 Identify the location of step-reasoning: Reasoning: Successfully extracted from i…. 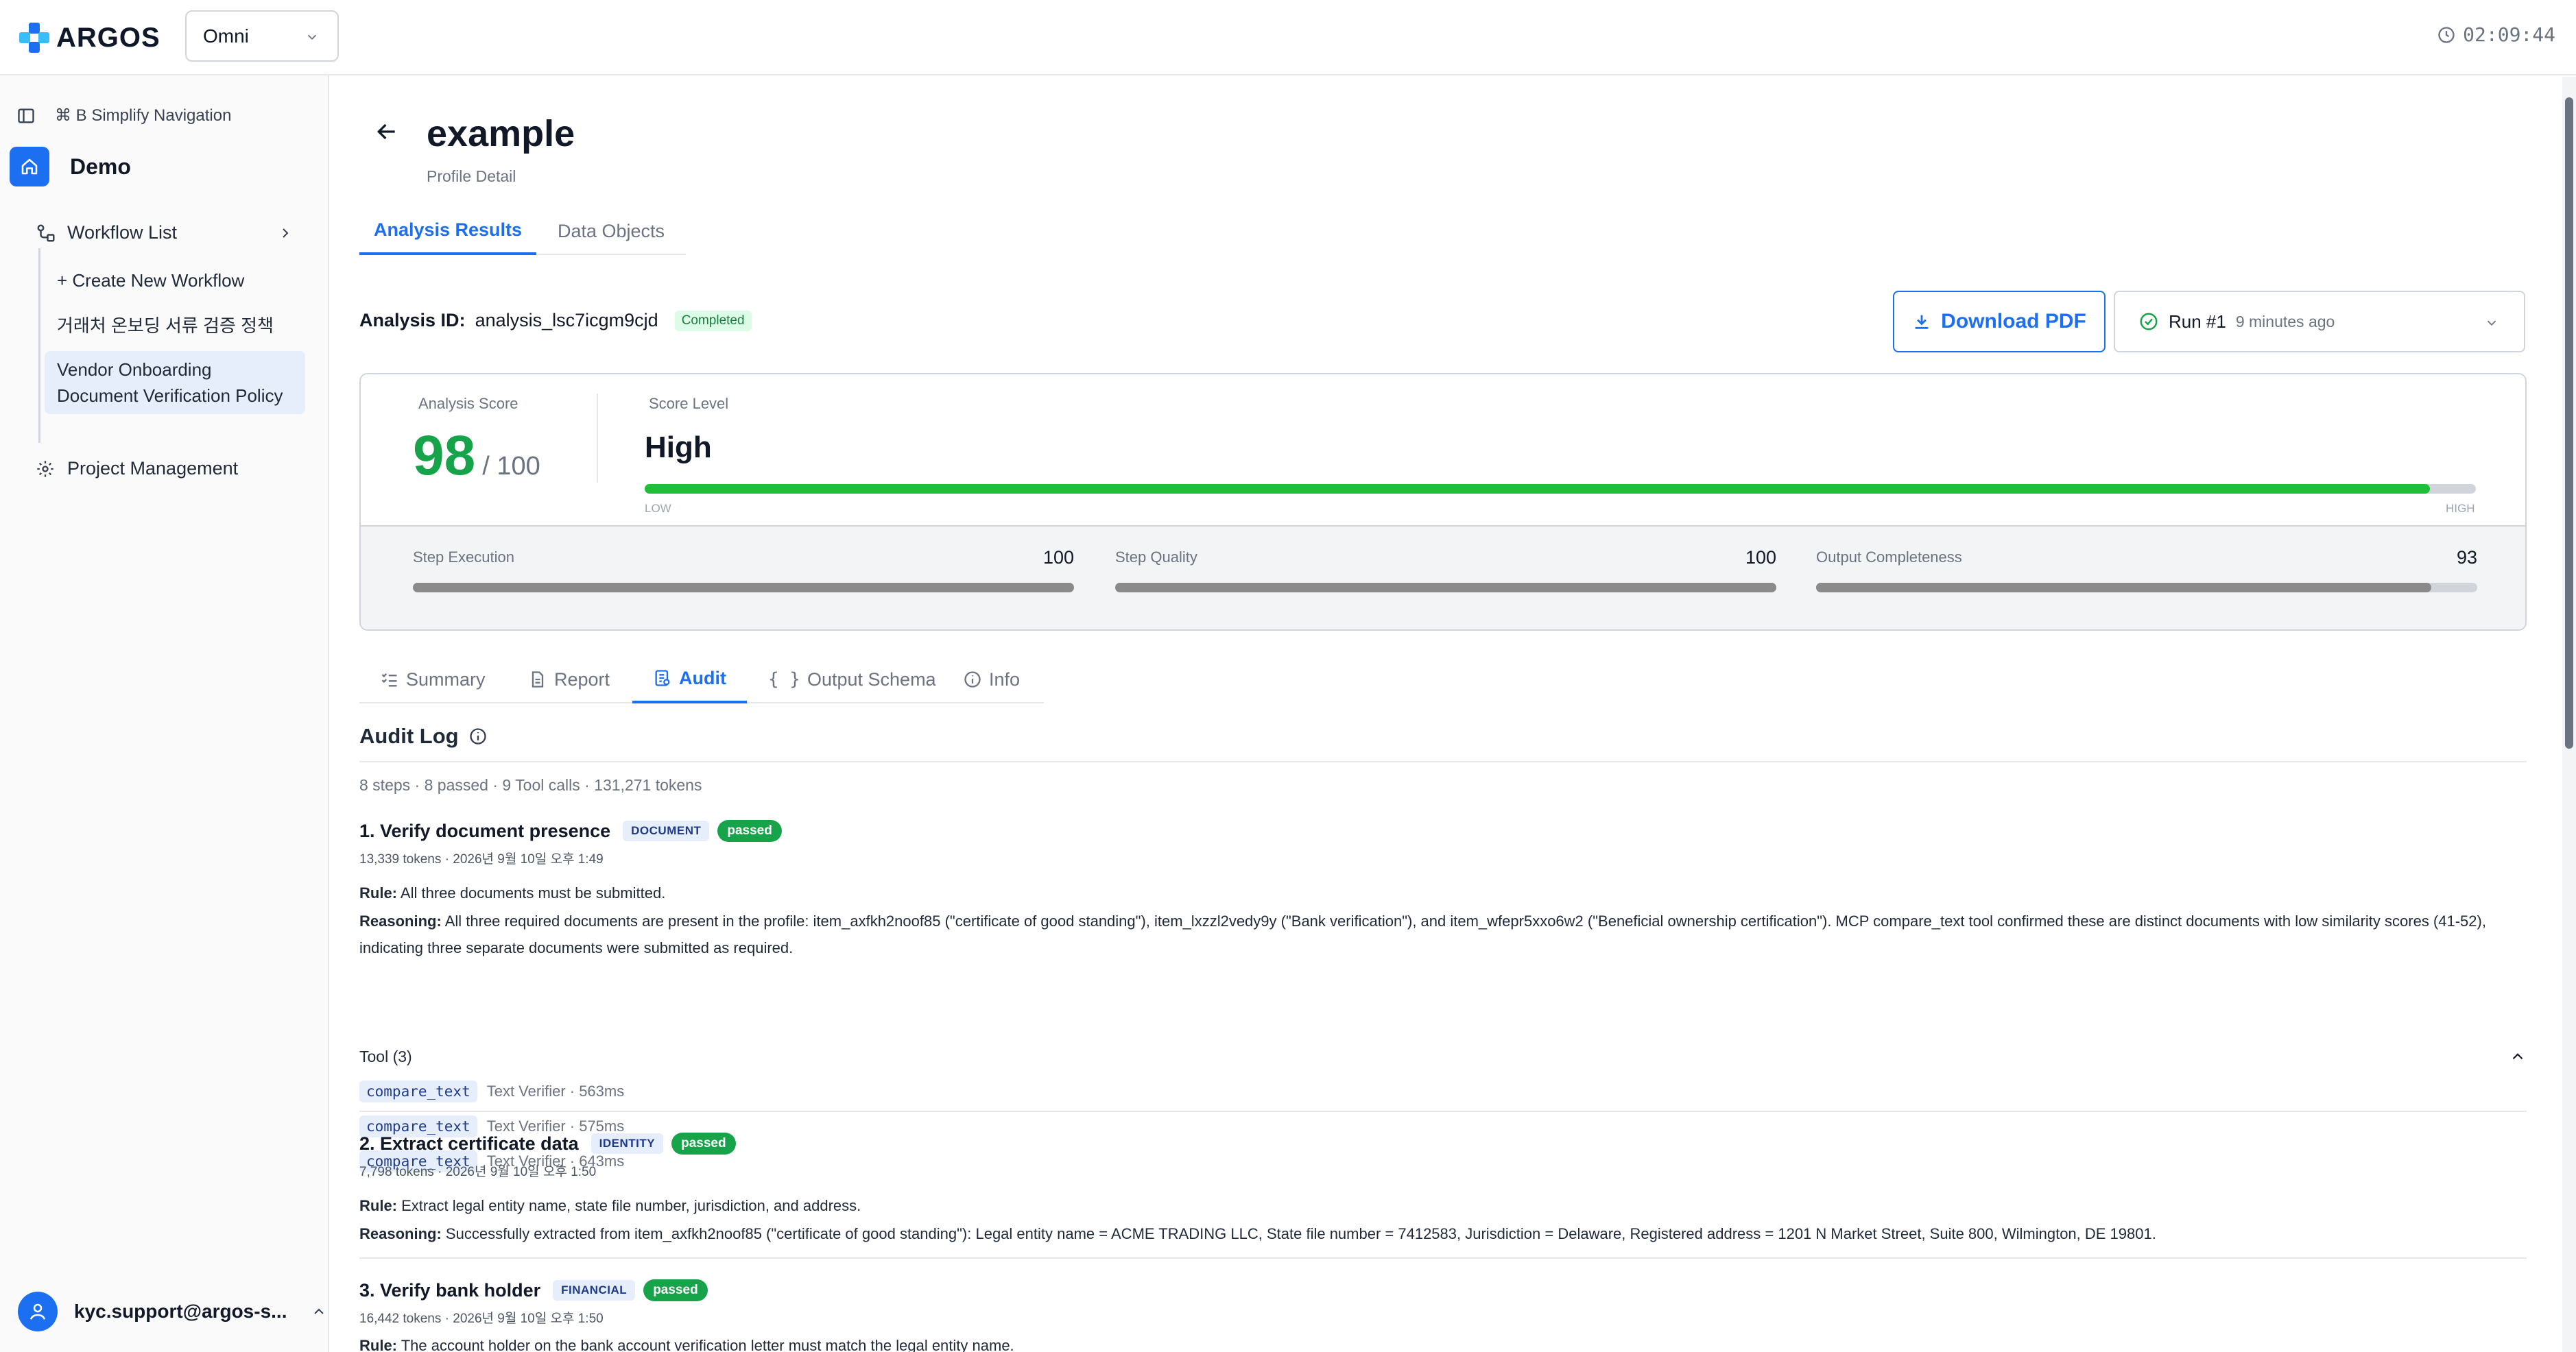
(1443, 1233).